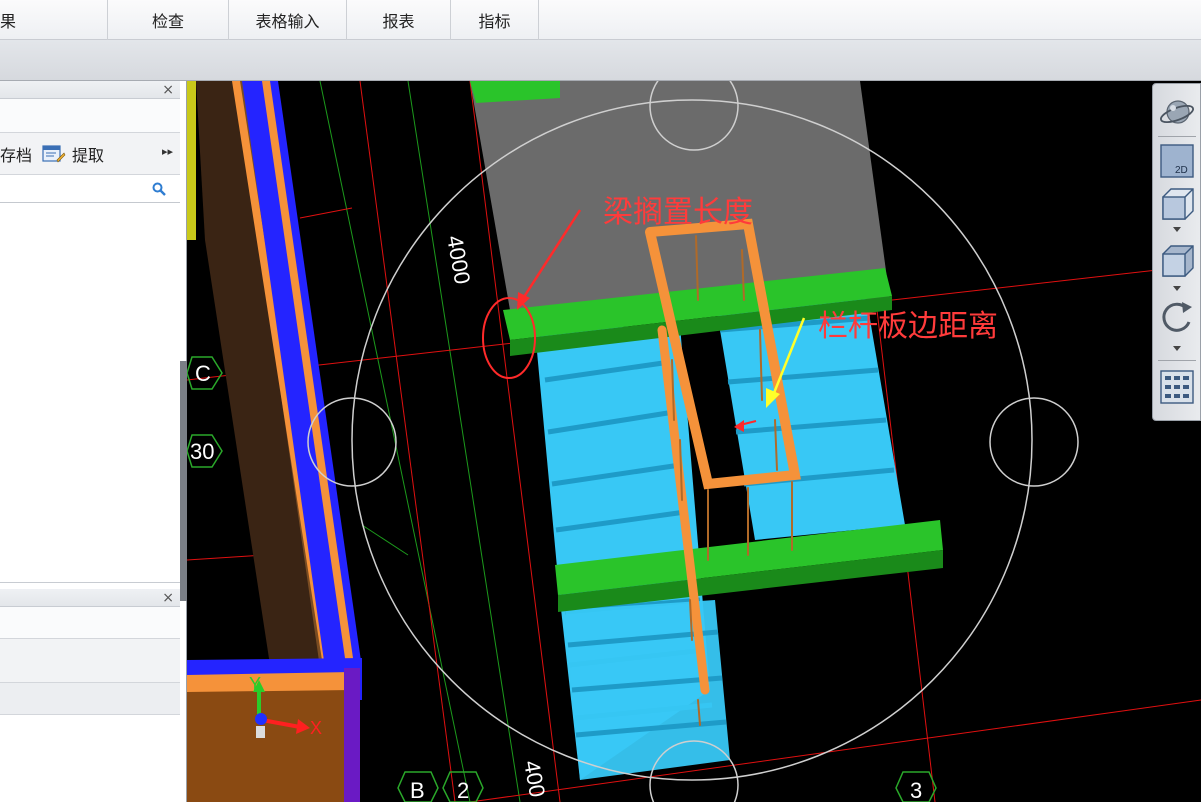 This screenshot has width=1201, height=802. I want to click on dimension-label-4000: 4000, so click(458, 260).